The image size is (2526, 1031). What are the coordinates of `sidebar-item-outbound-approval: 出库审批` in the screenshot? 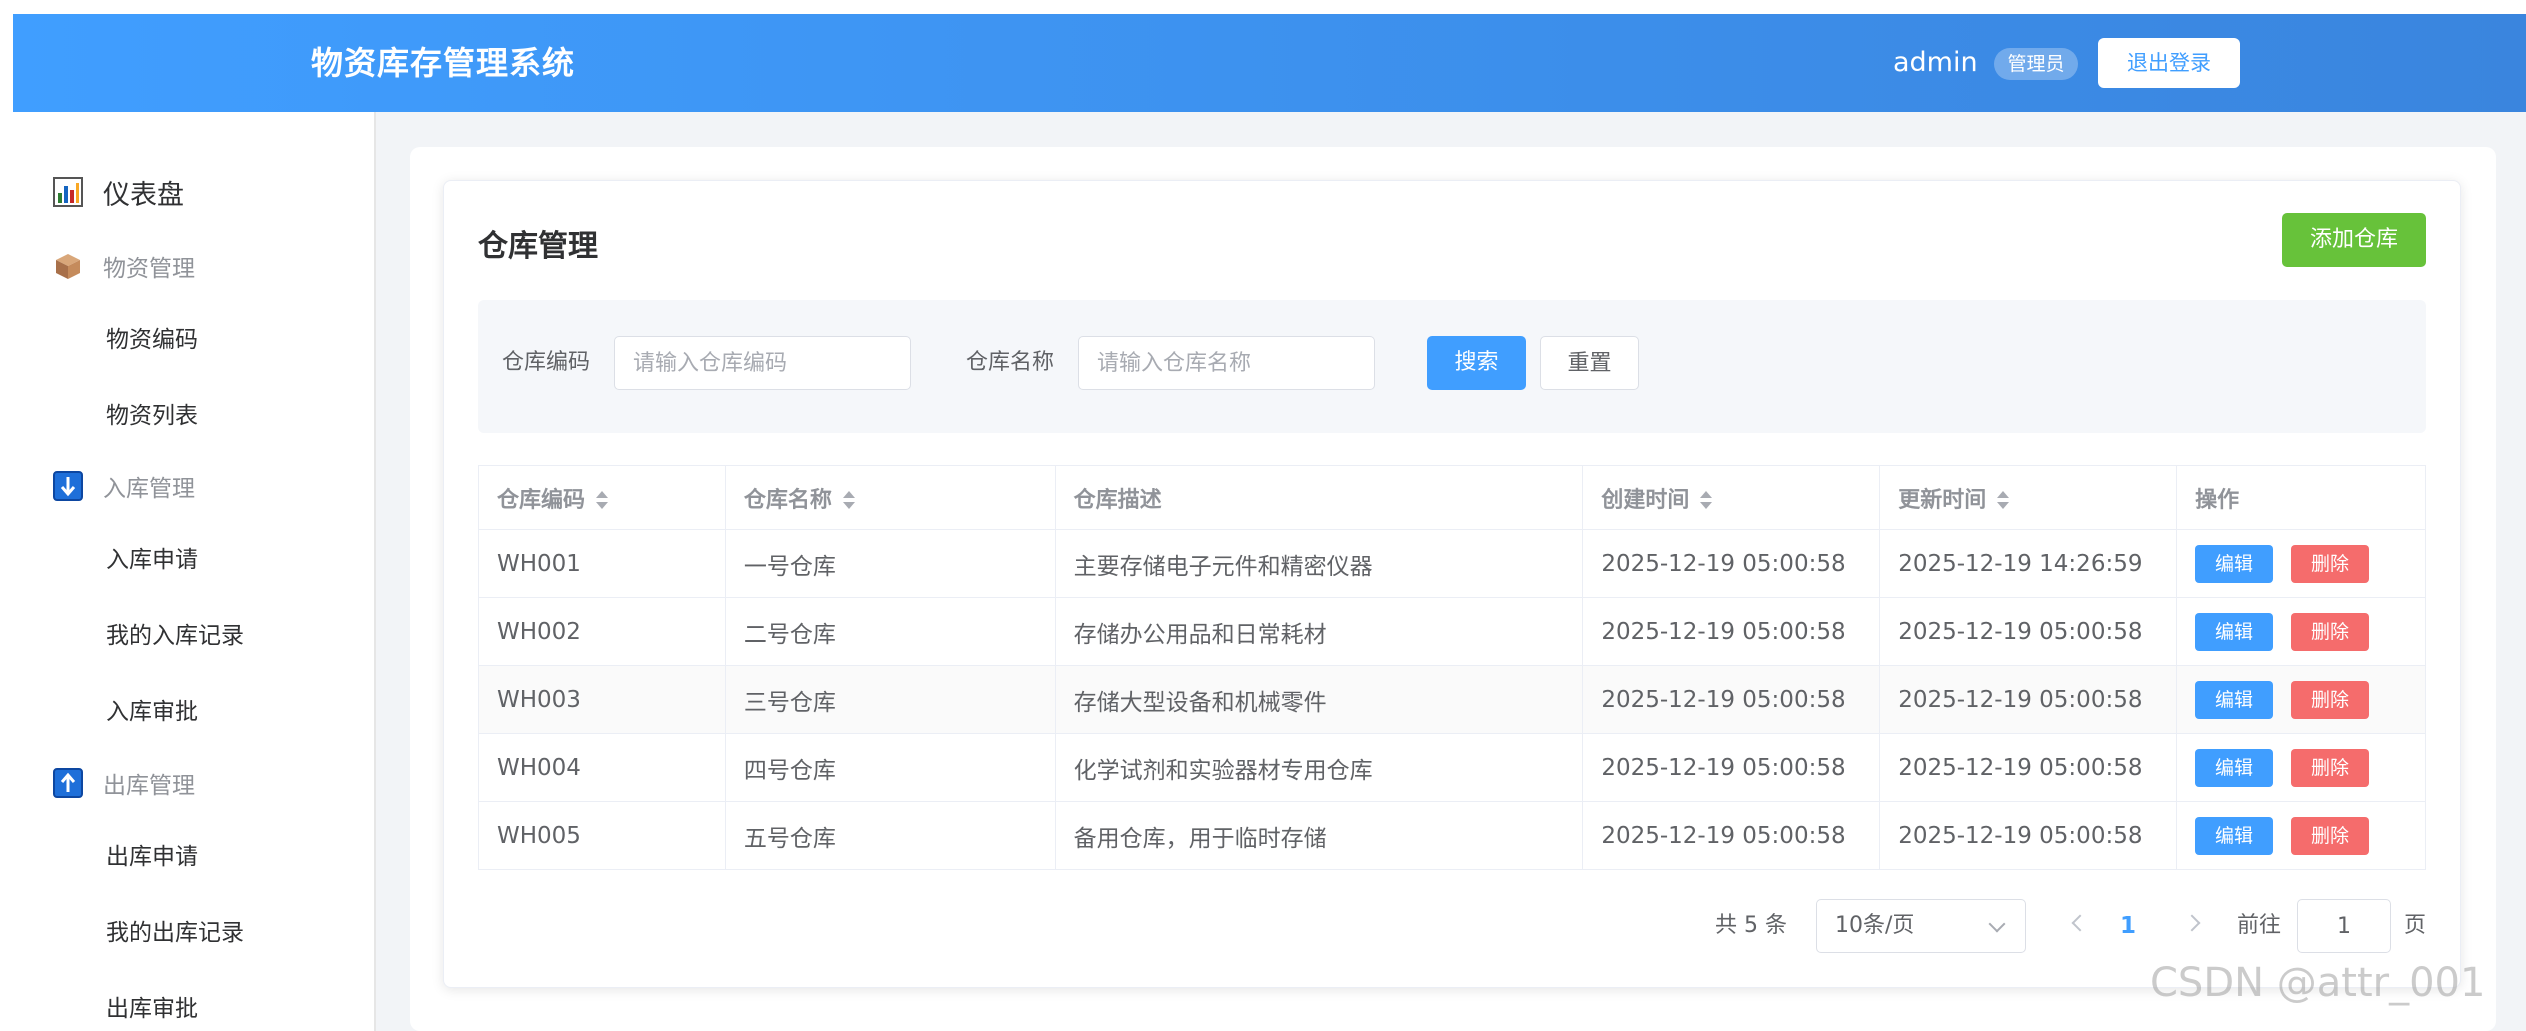 It's located at (193, 1003).